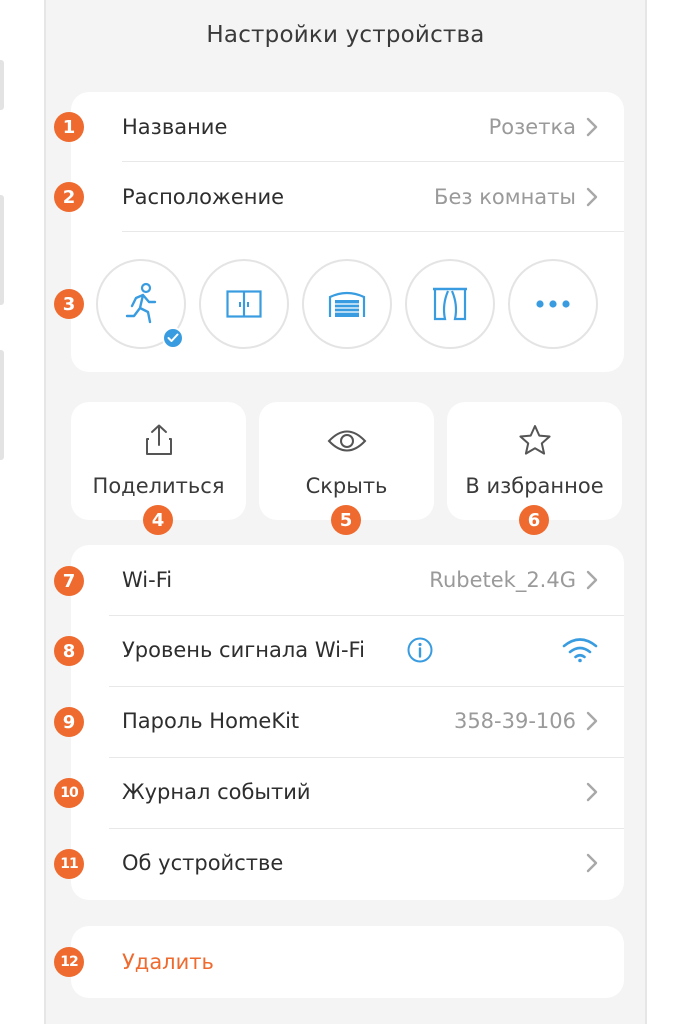  Describe the element at coordinates (69, 127) in the screenshot. I see `callout-badge-1: 1` at that location.